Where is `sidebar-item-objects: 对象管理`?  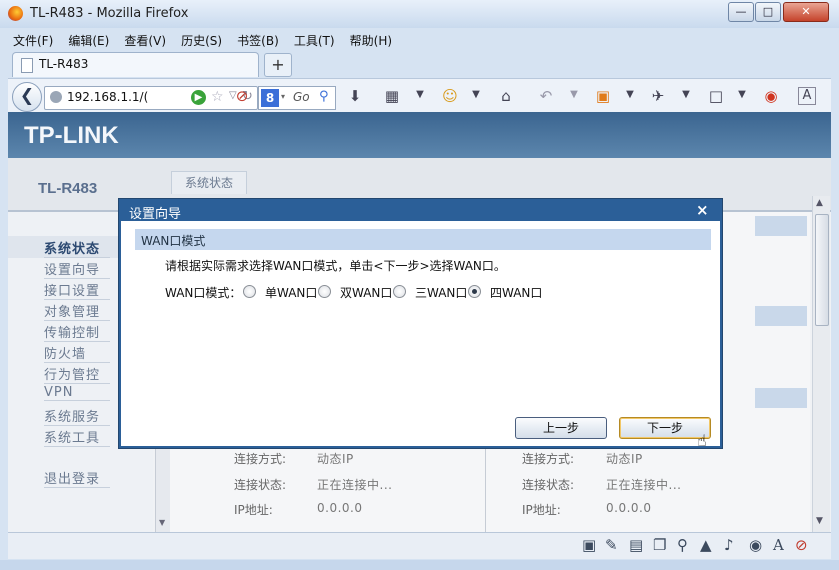
sidebar-item-objects: 对象管理 is located at coordinates (77, 311).